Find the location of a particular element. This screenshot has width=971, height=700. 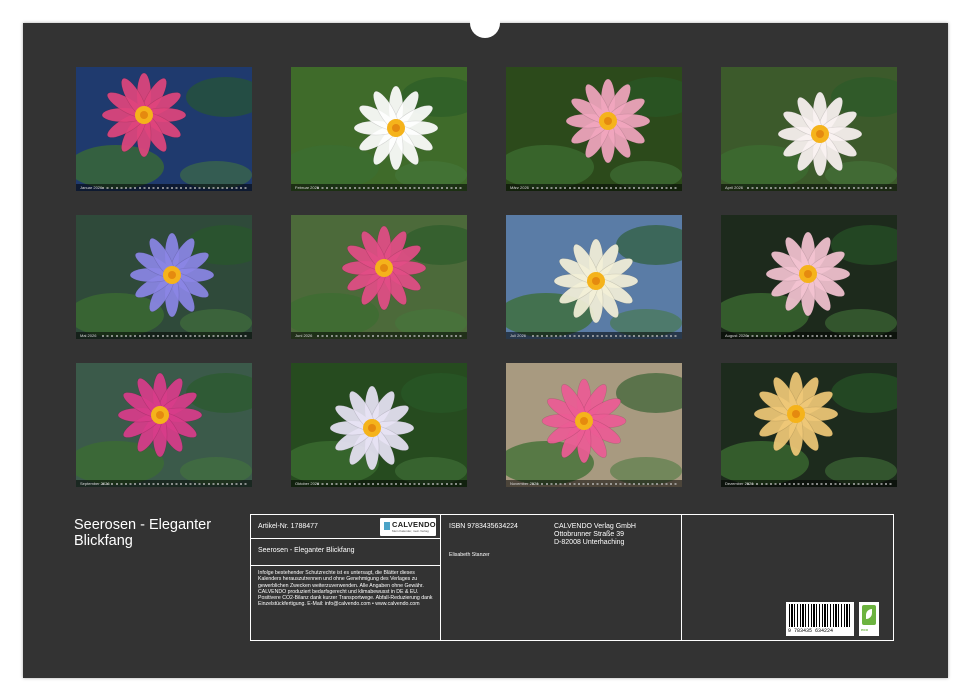

month-thumbnail: Dezember 2026 is located at coordinates (809, 425).